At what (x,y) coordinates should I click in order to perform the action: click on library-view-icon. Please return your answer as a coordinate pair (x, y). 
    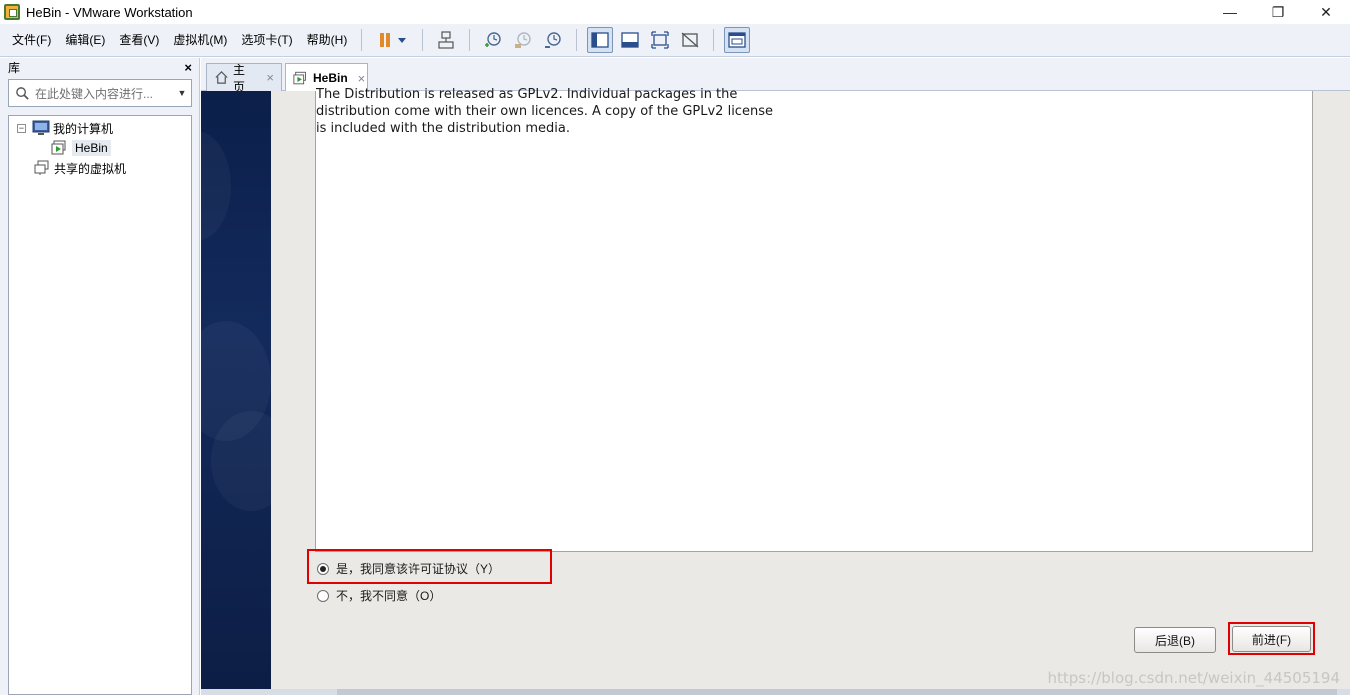
    Looking at the image, I should click on (600, 40).